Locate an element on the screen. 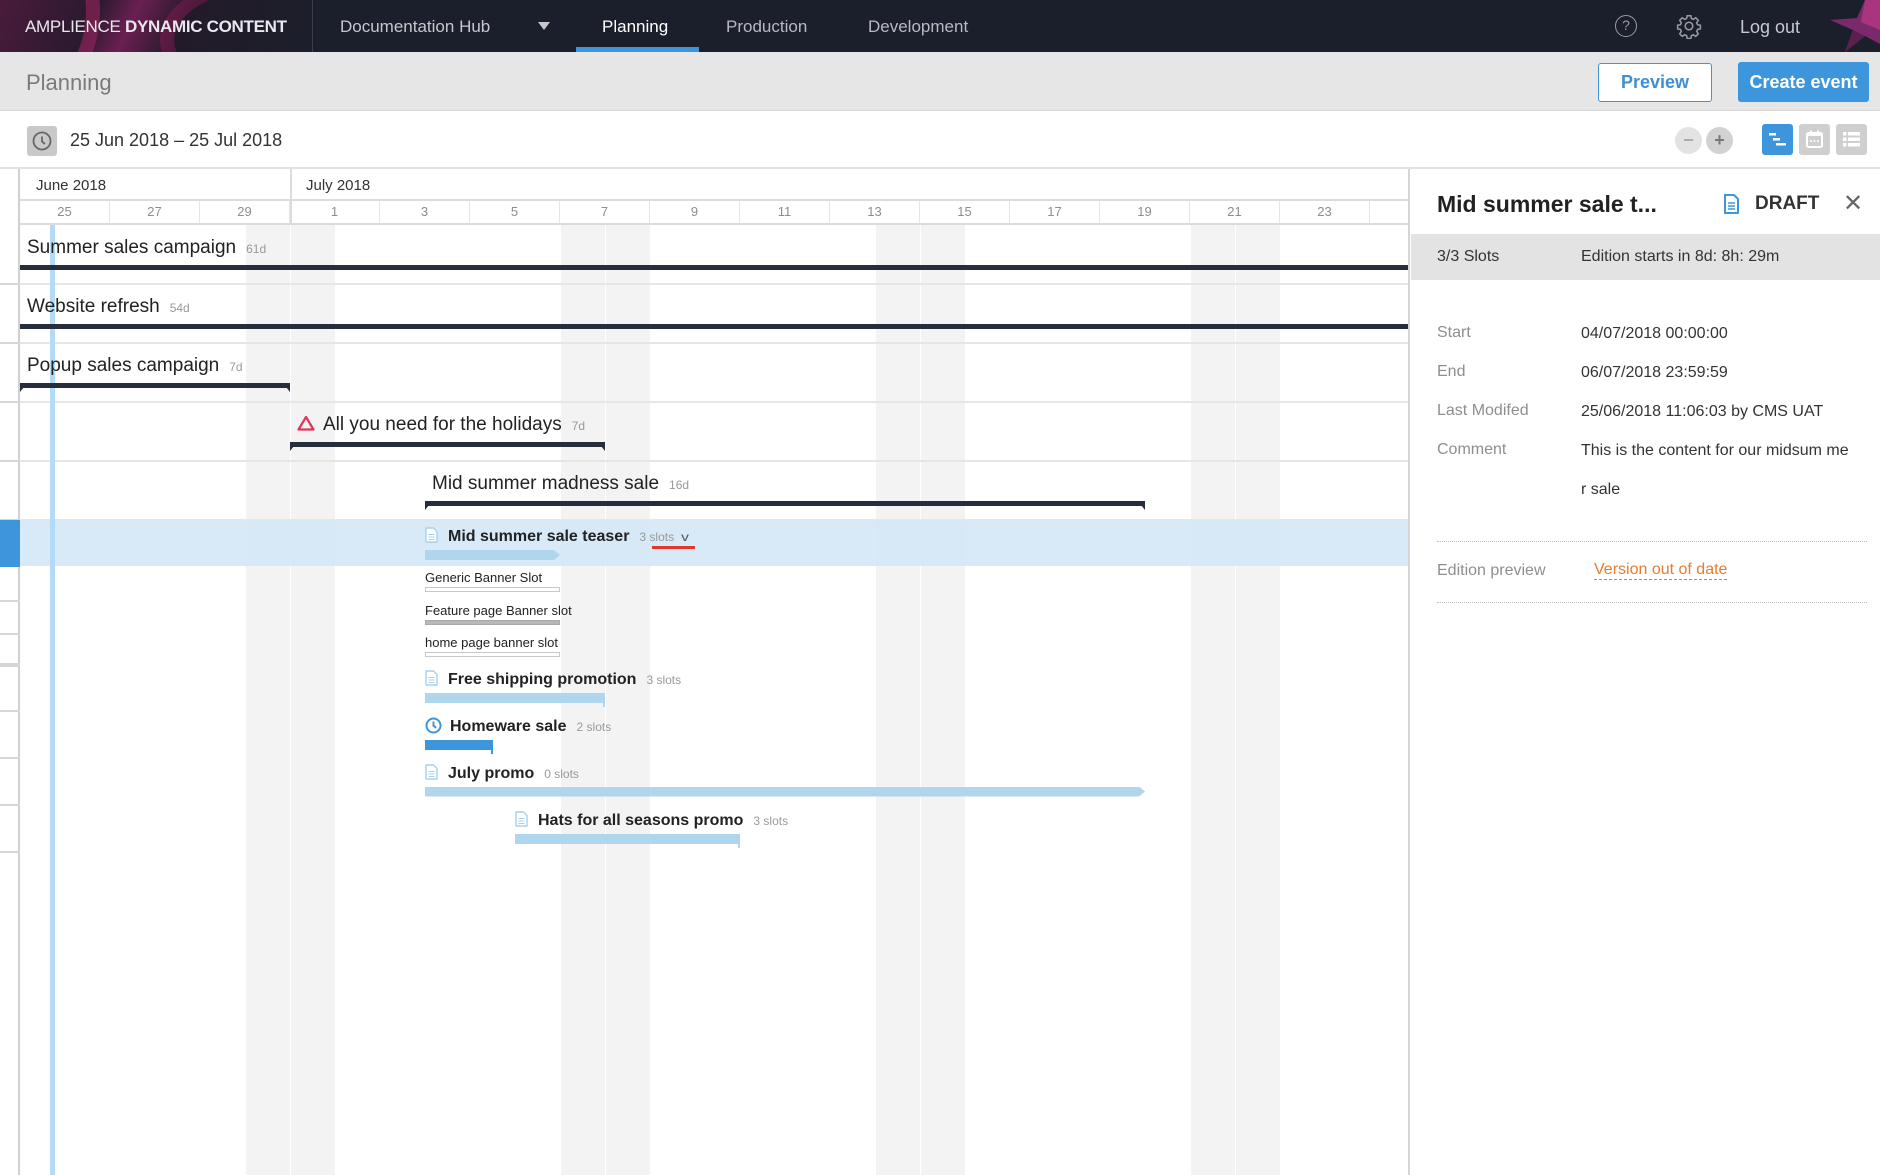 Image resolution: width=1880 pixels, height=1175 pixels. timeline-view-button is located at coordinates (1777, 139).